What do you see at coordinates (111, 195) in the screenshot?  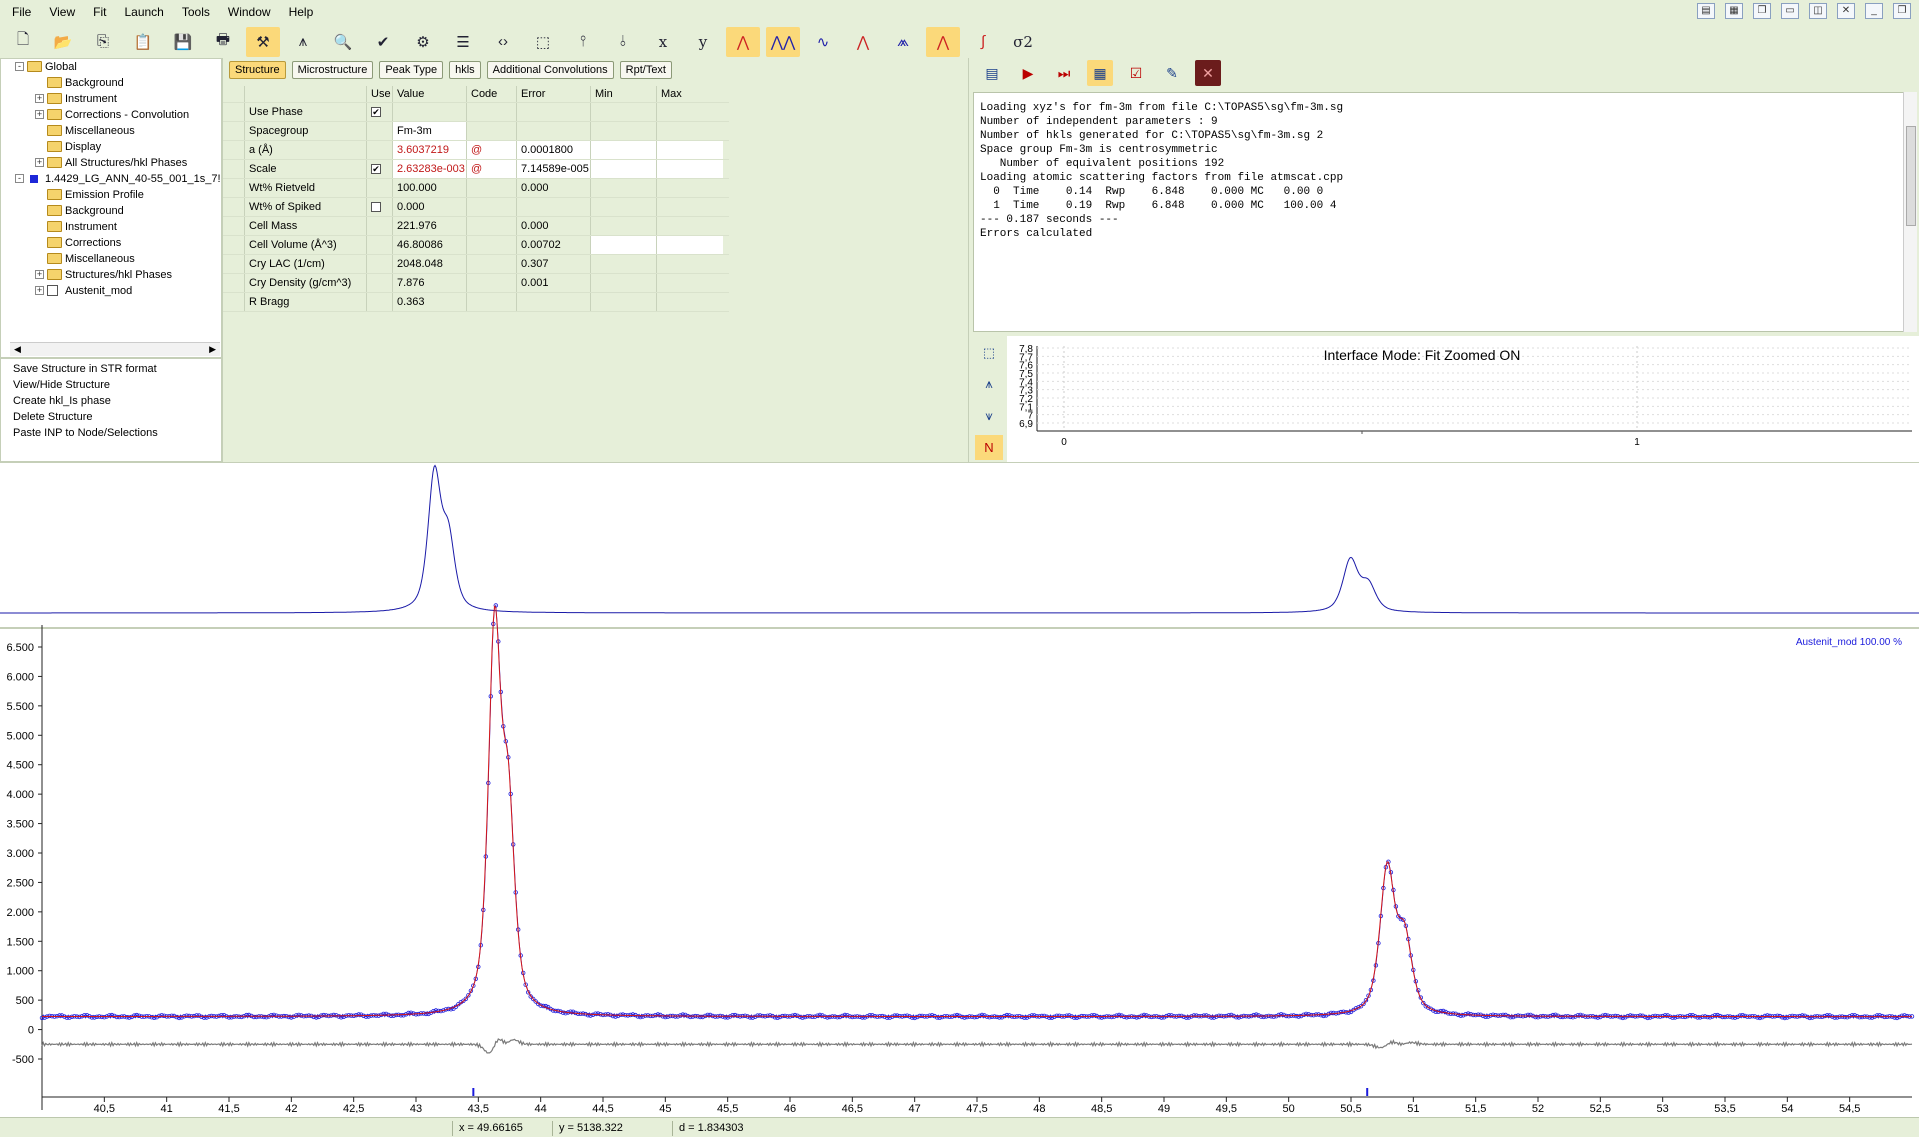 I see `tree-item: Emission Profile` at bounding box center [111, 195].